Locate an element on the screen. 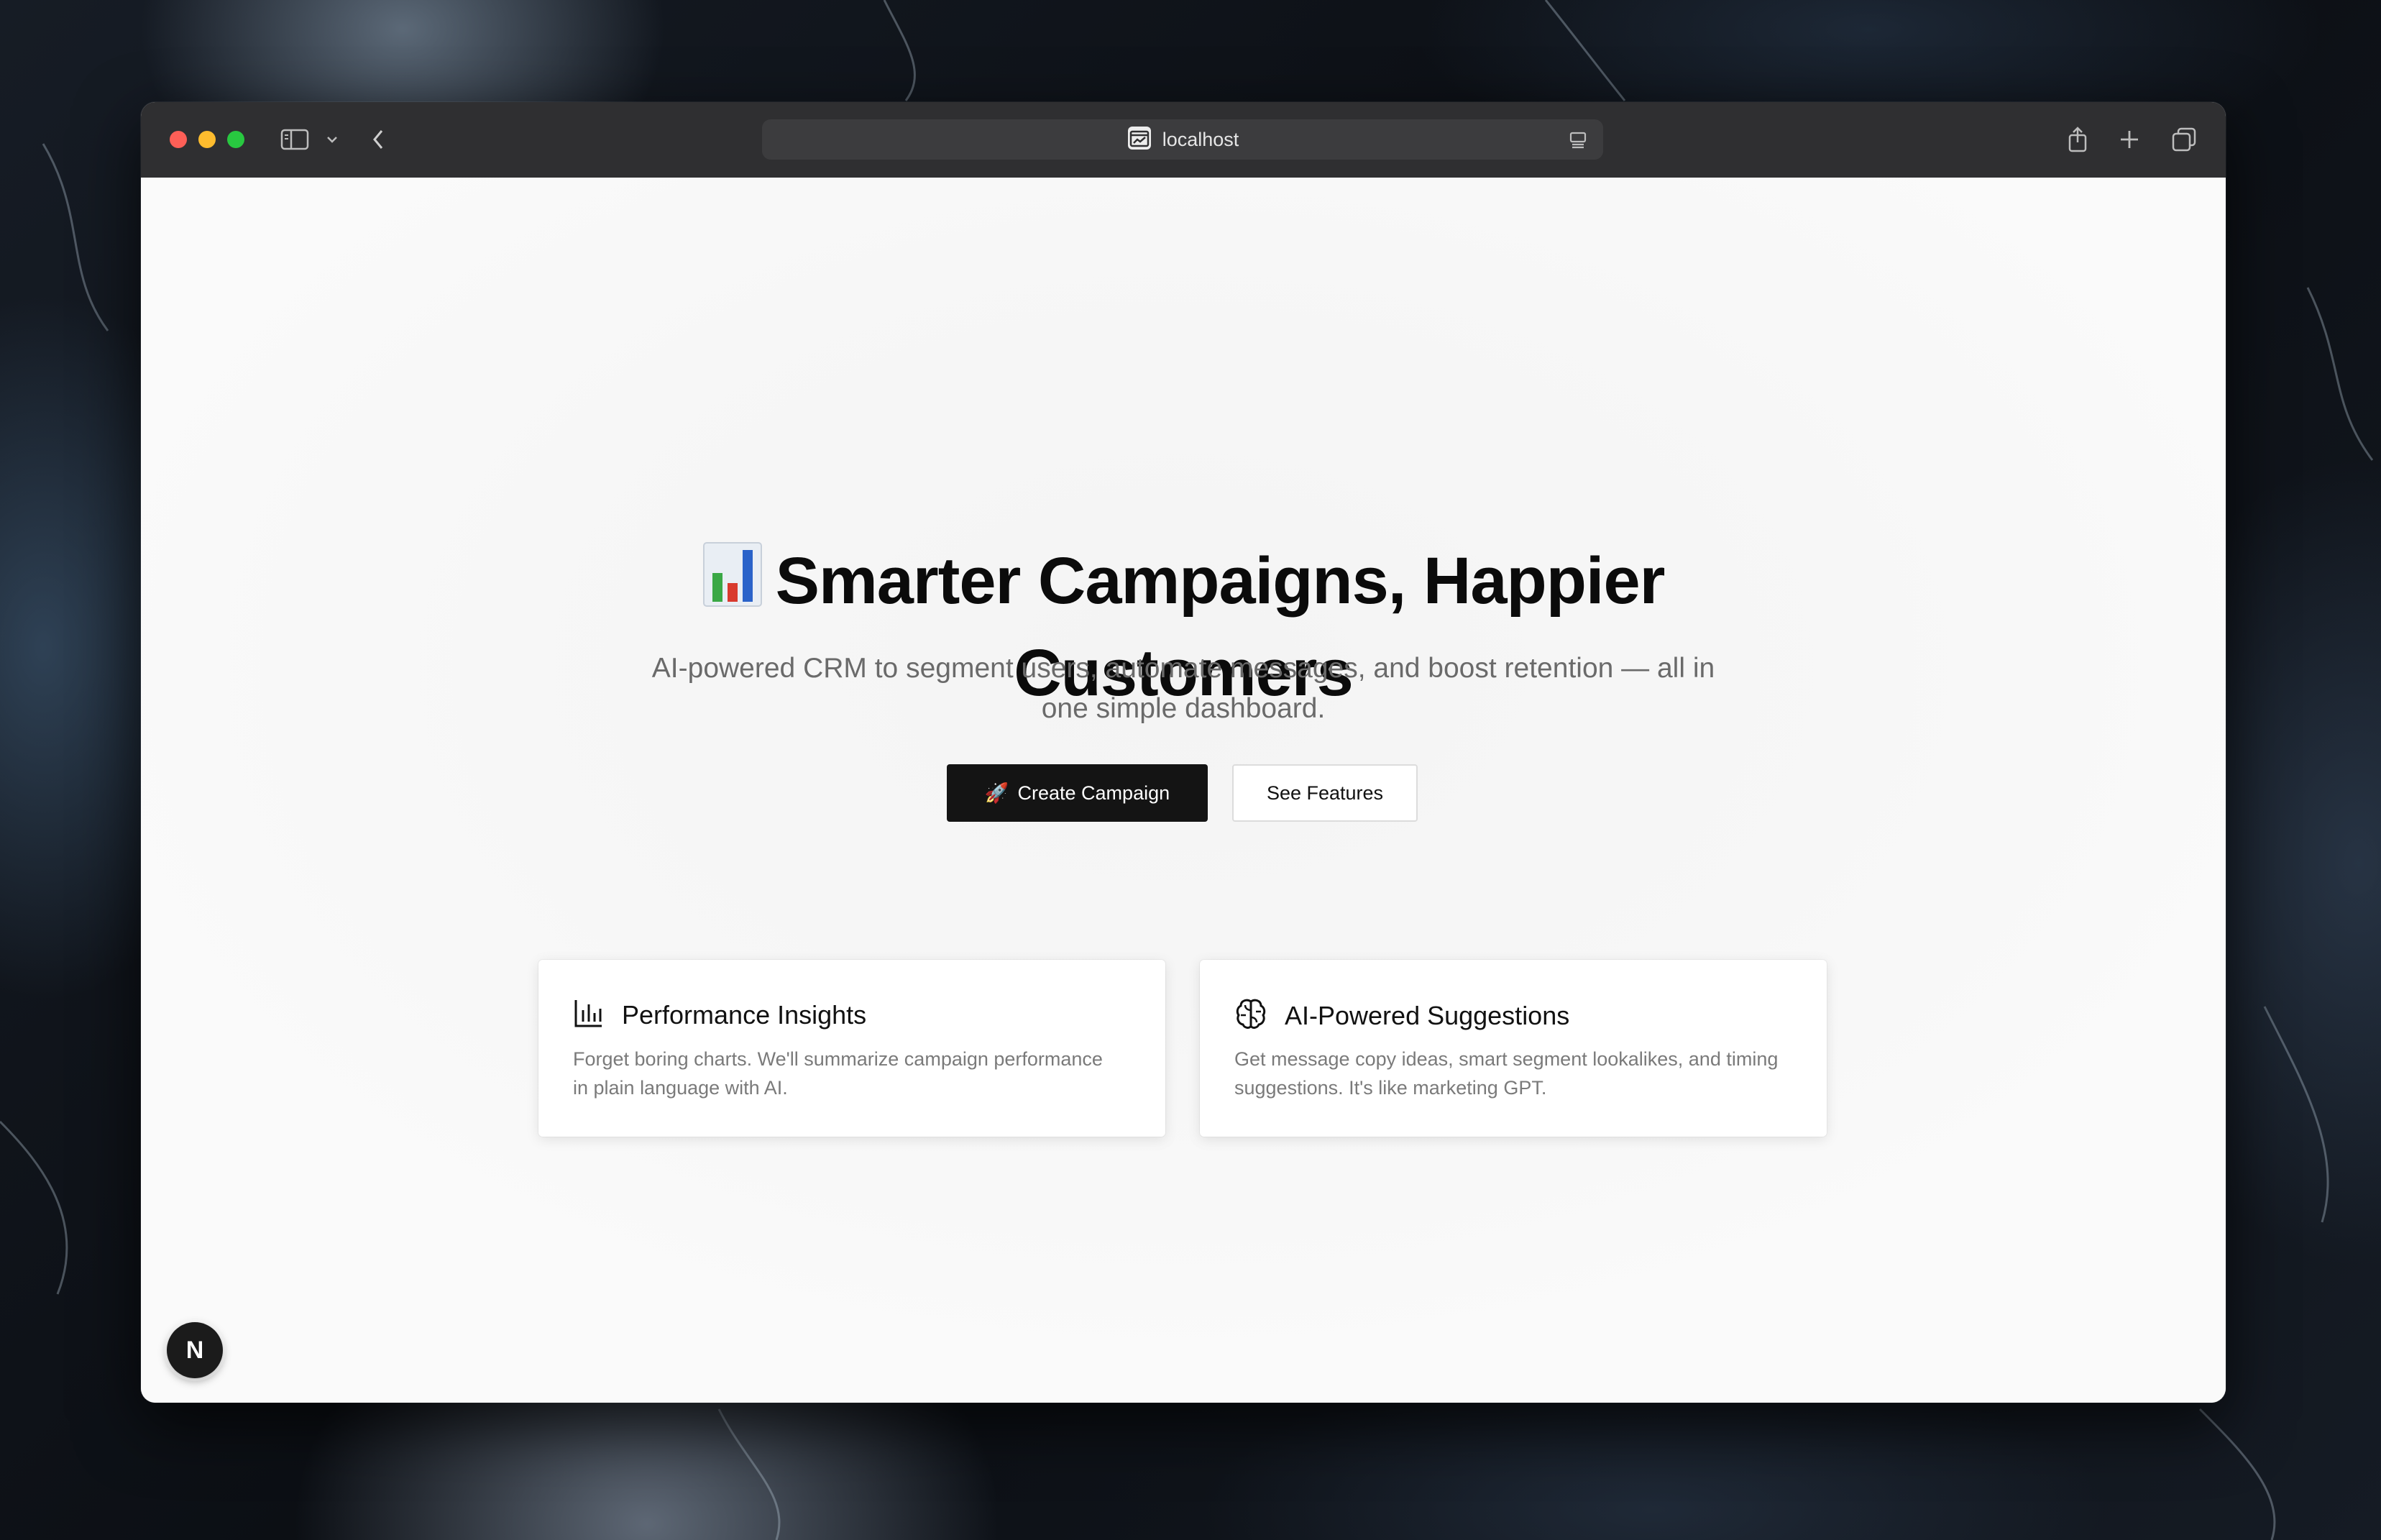 The height and width of the screenshot is (1540, 2381). sidebar-icon is located at coordinates (295, 139).